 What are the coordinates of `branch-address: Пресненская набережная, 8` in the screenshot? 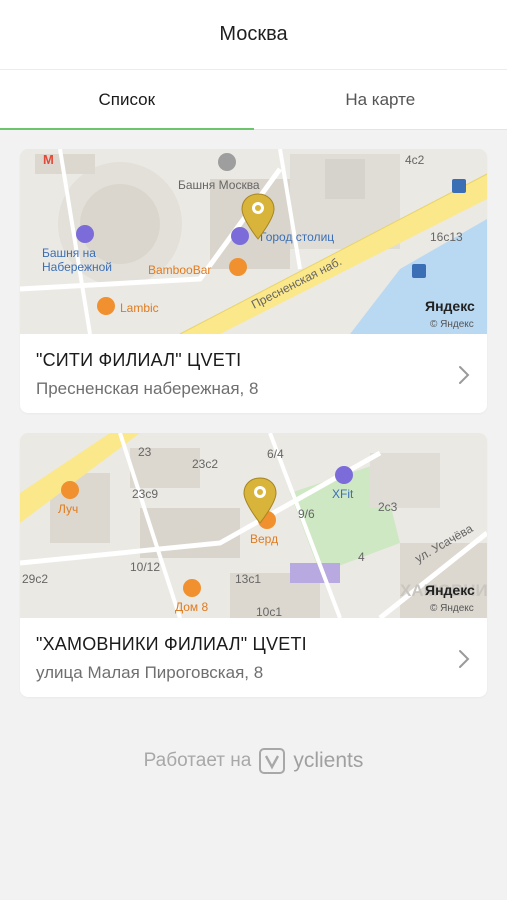 It's located at (147, 388).